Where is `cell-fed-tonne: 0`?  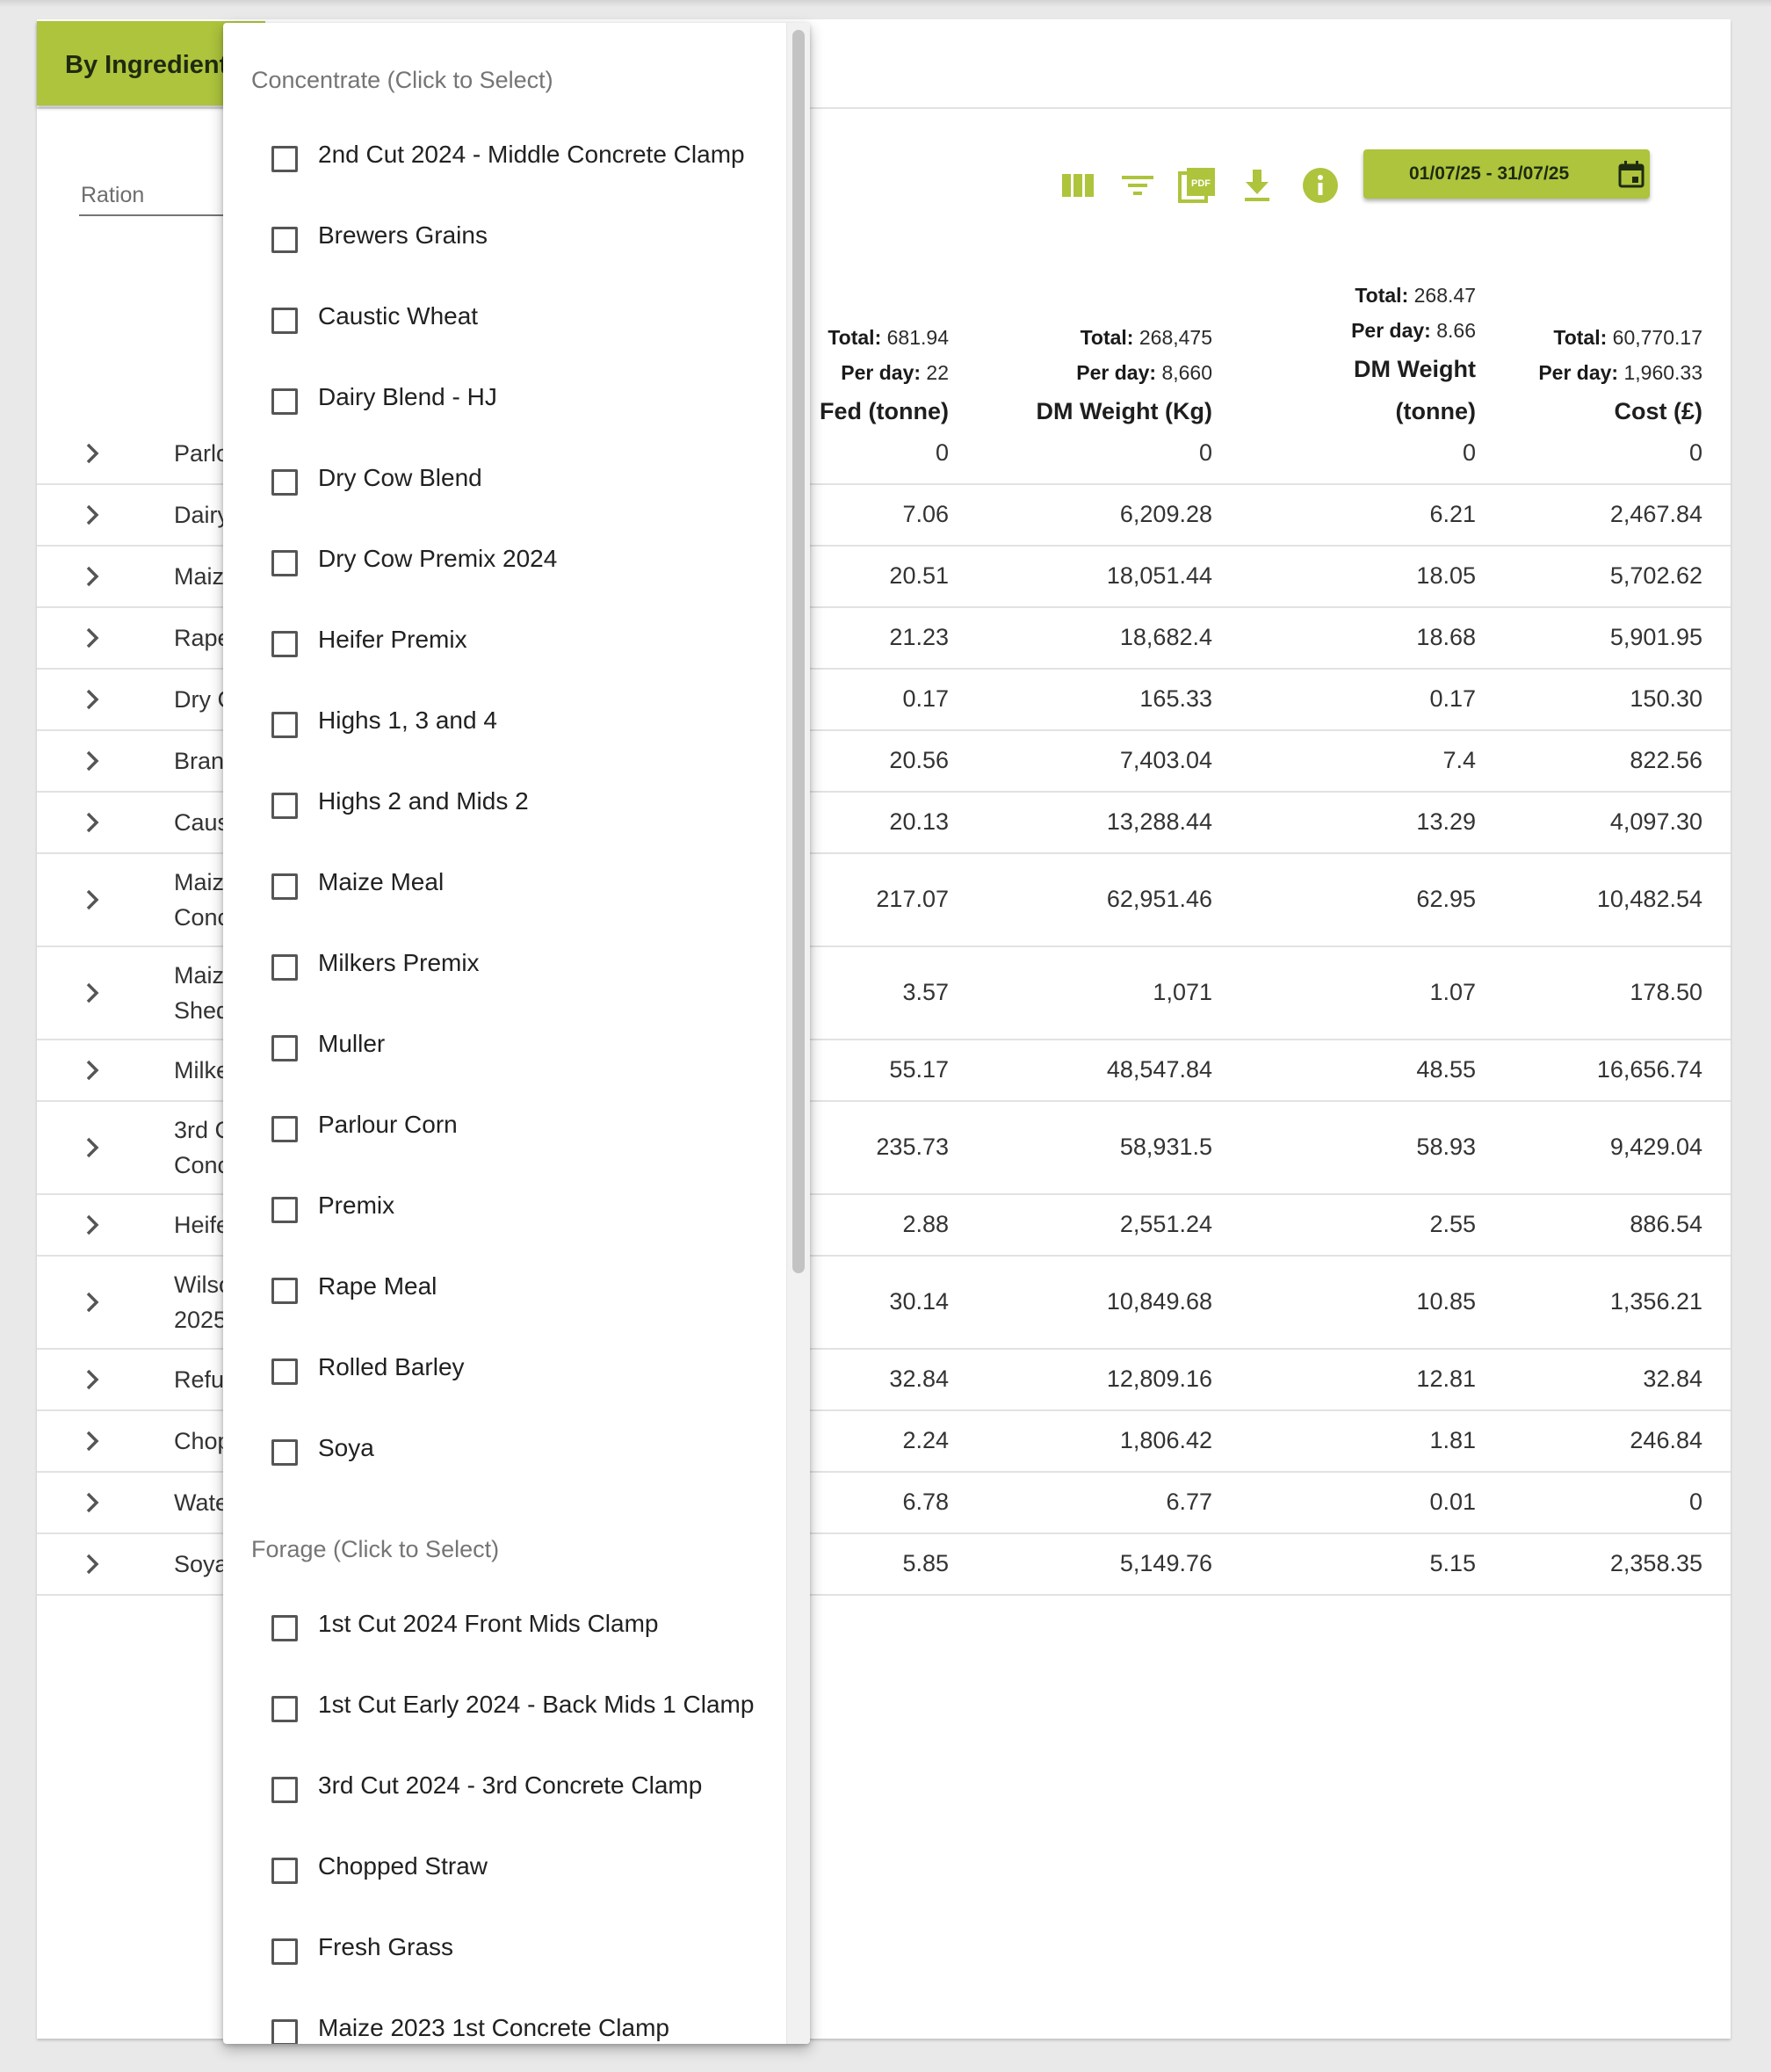 cell-fed-tonne: 0 is located at coordinates (942, 452).